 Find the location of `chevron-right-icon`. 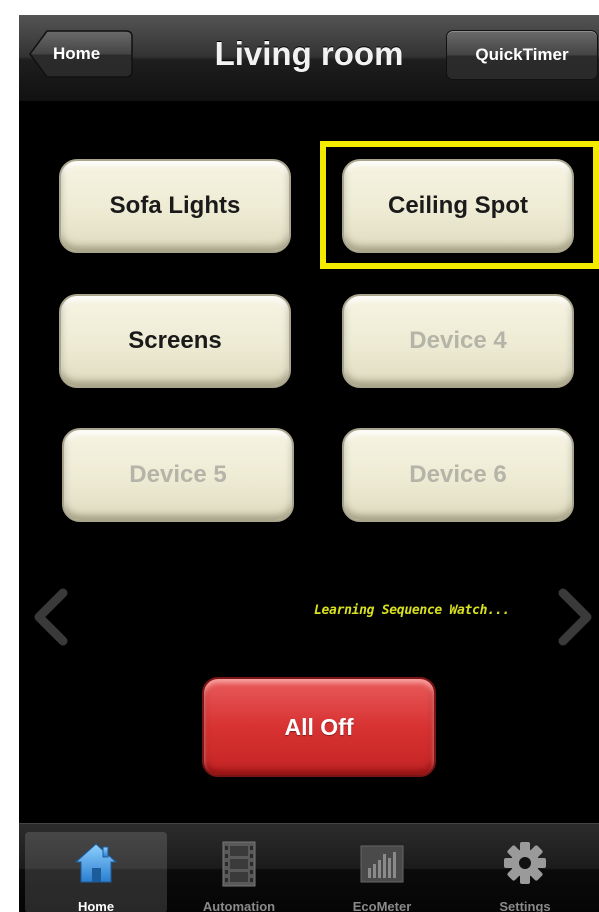

chevron-right-icon is located at coordinates (575, 617).